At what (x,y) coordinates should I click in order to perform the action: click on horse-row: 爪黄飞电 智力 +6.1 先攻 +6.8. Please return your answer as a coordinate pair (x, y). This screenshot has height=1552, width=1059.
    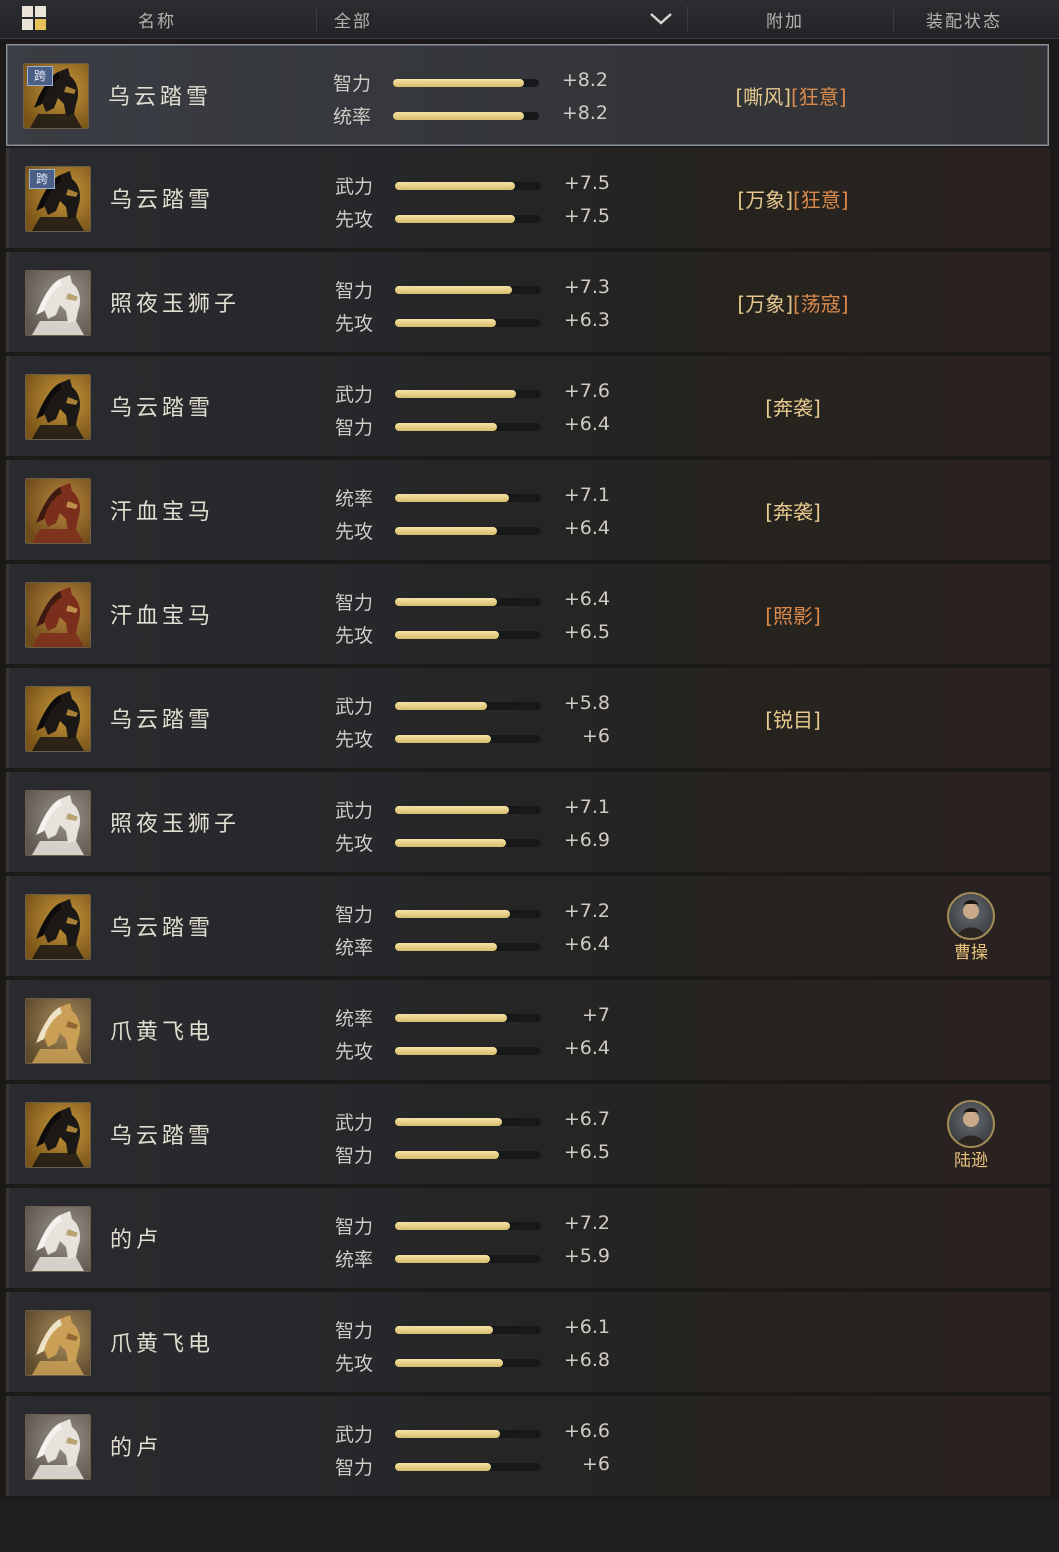
    Looking at the image, I should click on (528, 1342).